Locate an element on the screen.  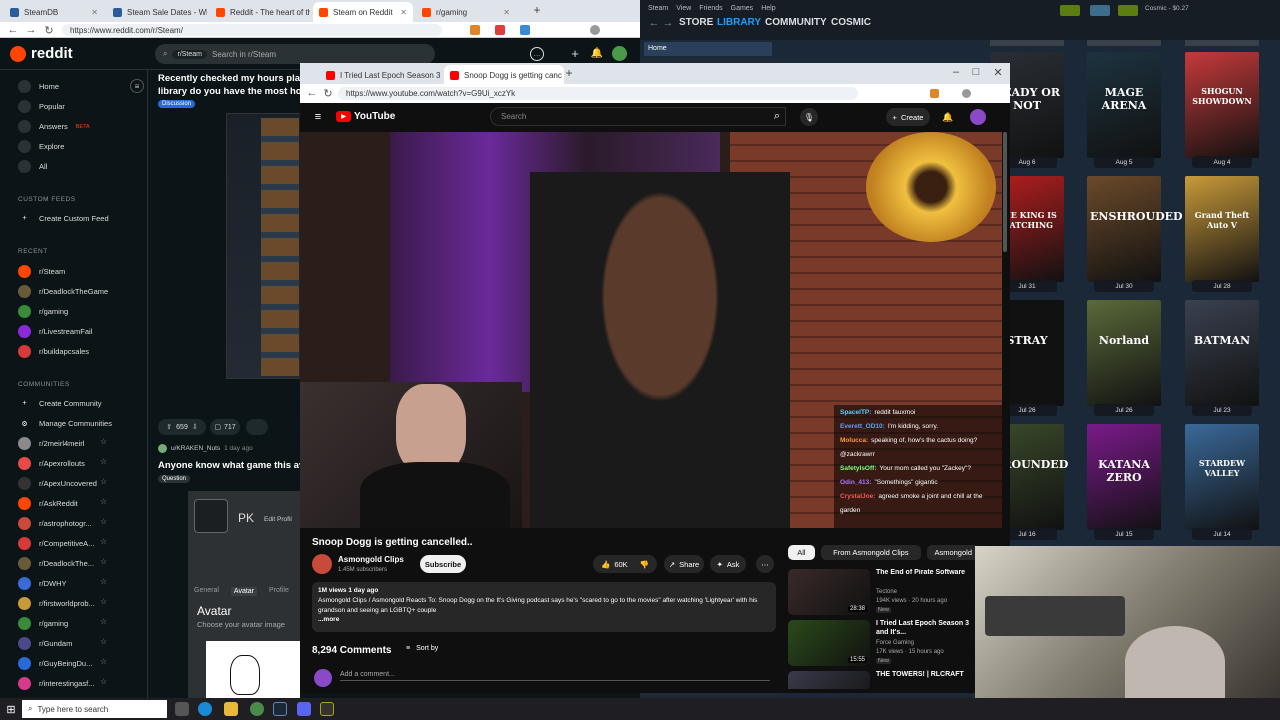
minimize-icon: – is located at coordinates (956, 72).